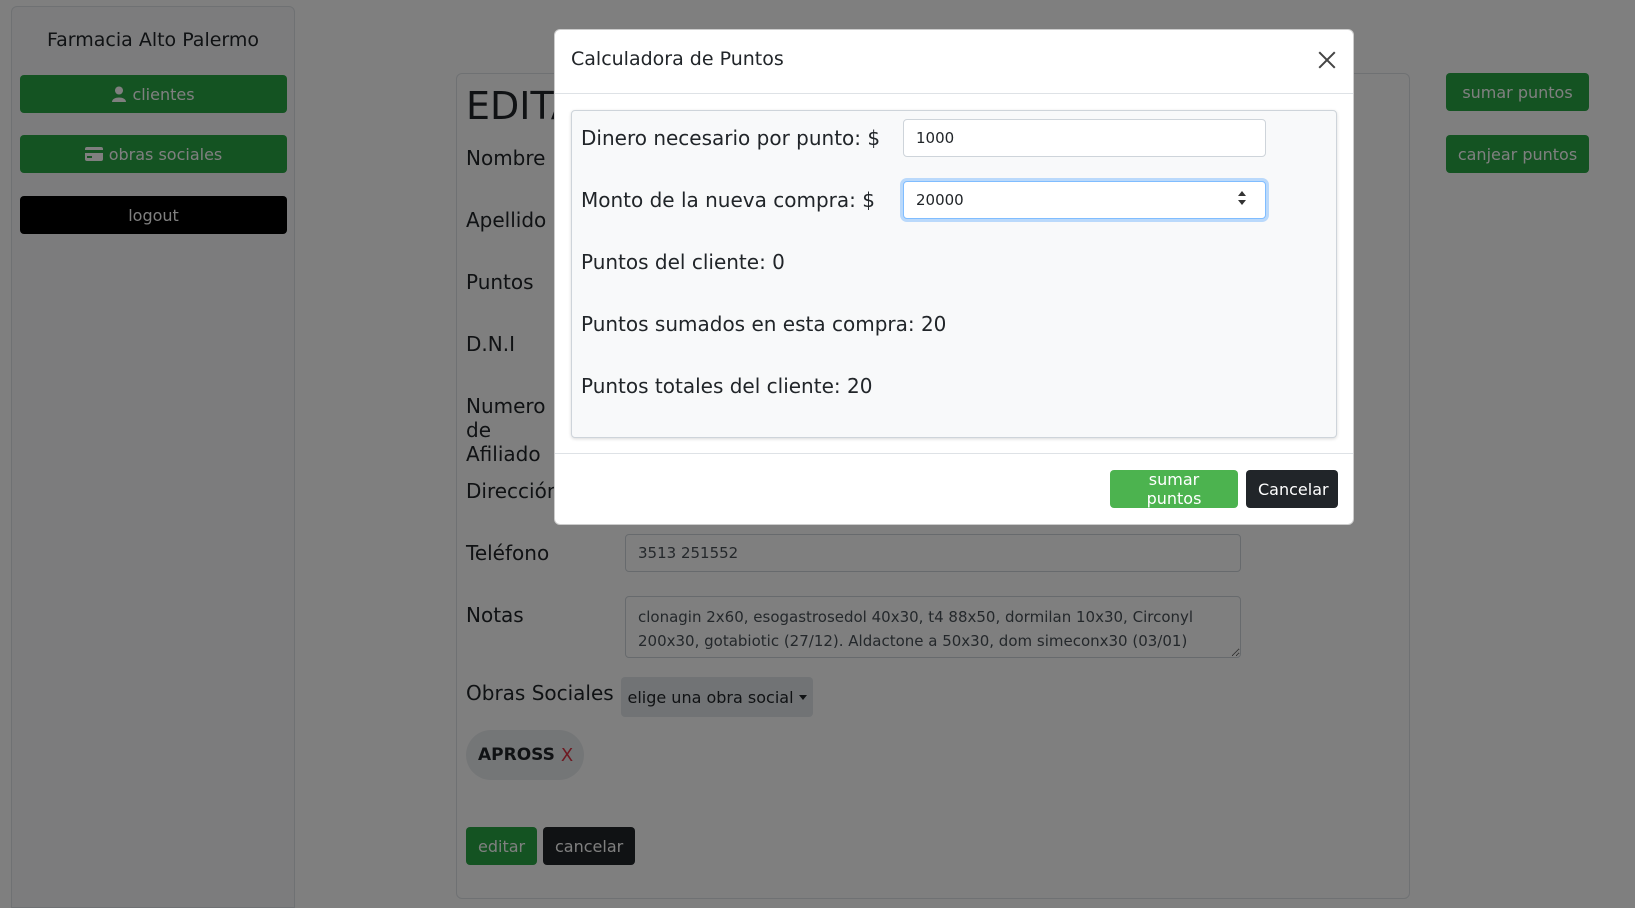 The height and width of the screenshot is (908, 1635). Describe the element at coordinates (731, 138) in the screenshot. I see `money-per-point-label: Dinero necesario por punto: $` at that location.